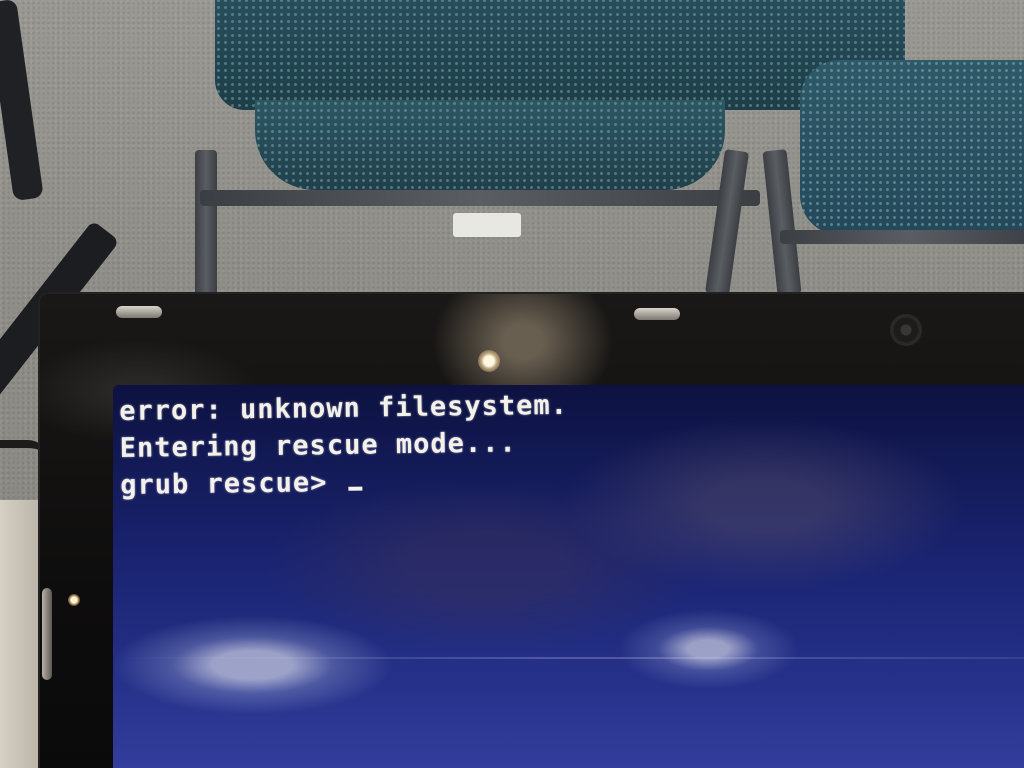 The height and width of the screenshot is (768, 1024). Describe the element at coordinates (912, 147) in the screenshot. I see `chair-seat-right` at that location.